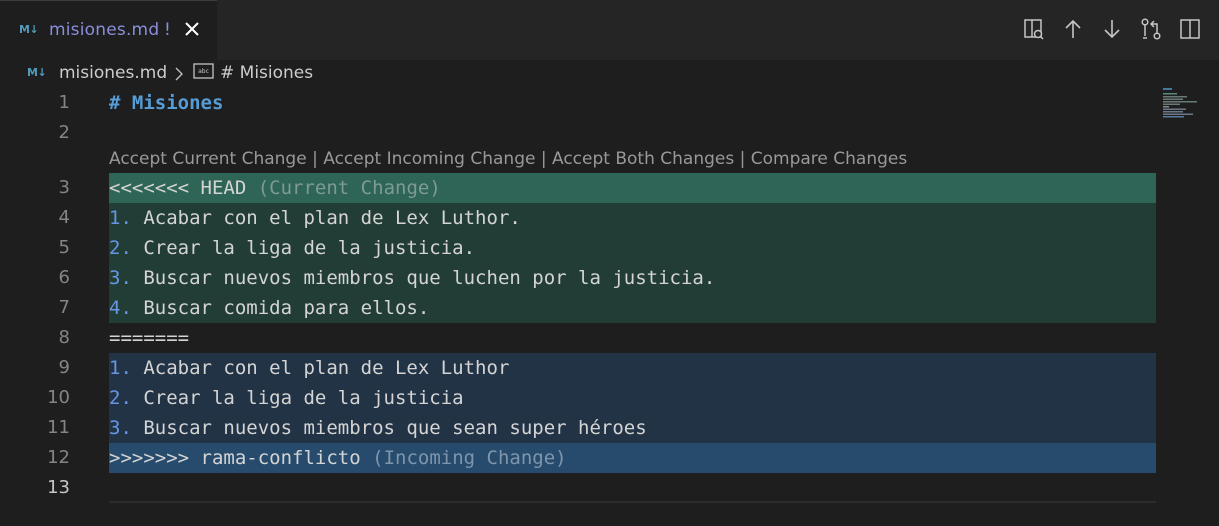 This screenshot has height=526, width=1219. Describe the element at coordinates (64, 307) in the screenshot. I see `line-number: 7` at that location.